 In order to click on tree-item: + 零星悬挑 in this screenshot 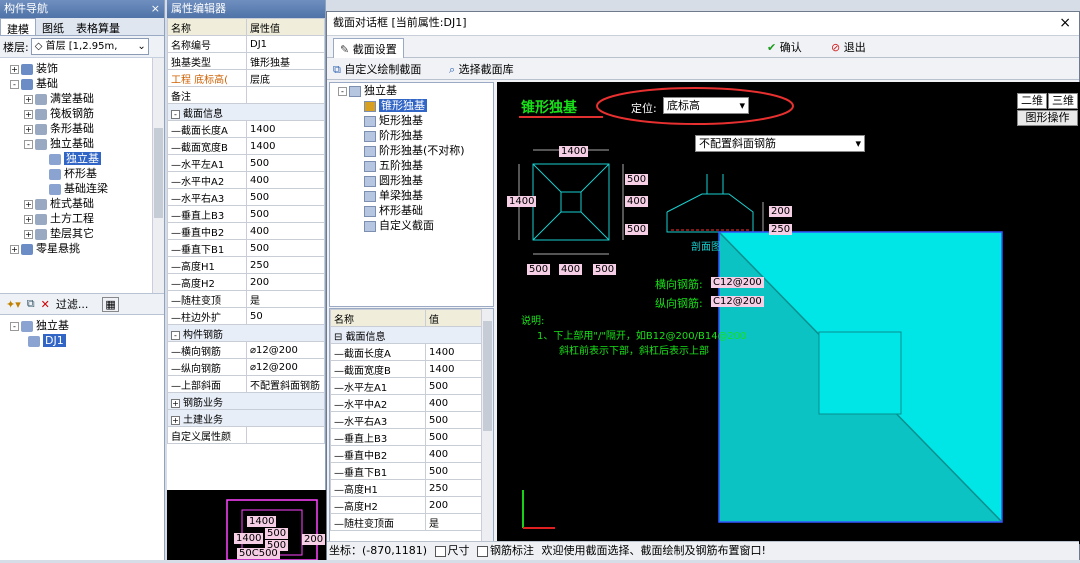, I will do `click(82, 248)`.